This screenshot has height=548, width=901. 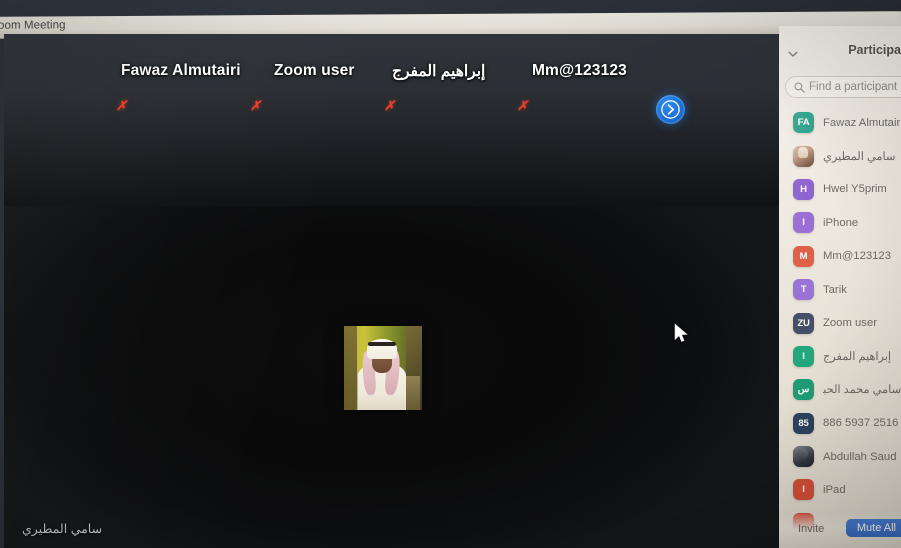 What do you see at coordinates (855, 189) in the screenshot?
I see `participant-name: Hwel Y5prim` at bounding box center [855, 189].